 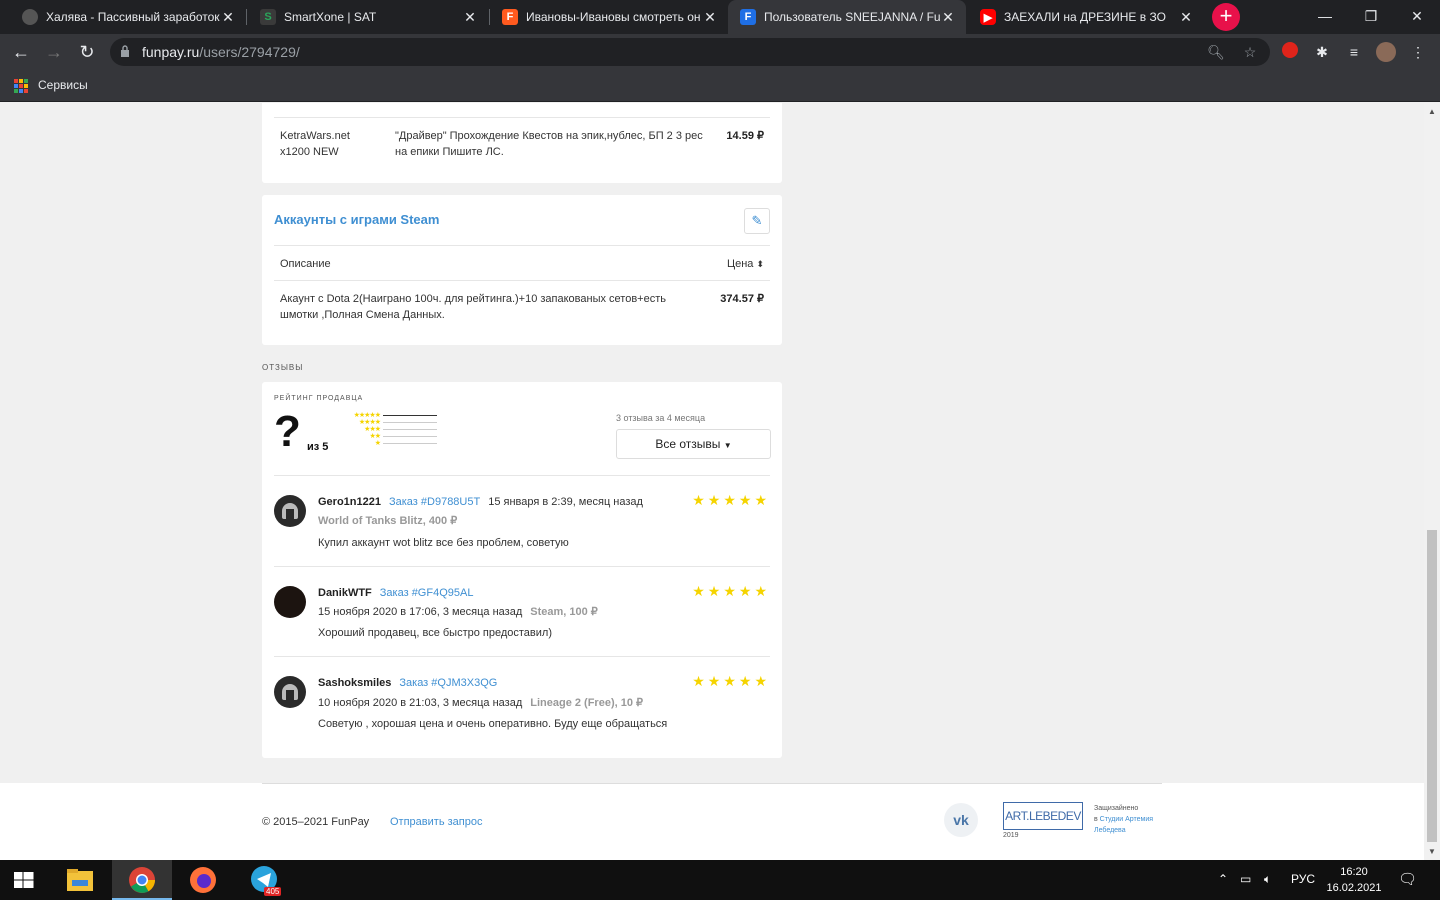 What do you see at coordinates (1407, 879) in the screenshot?
I see `notifications-icon: 🗨︎` at bounding box center [1407, 879].